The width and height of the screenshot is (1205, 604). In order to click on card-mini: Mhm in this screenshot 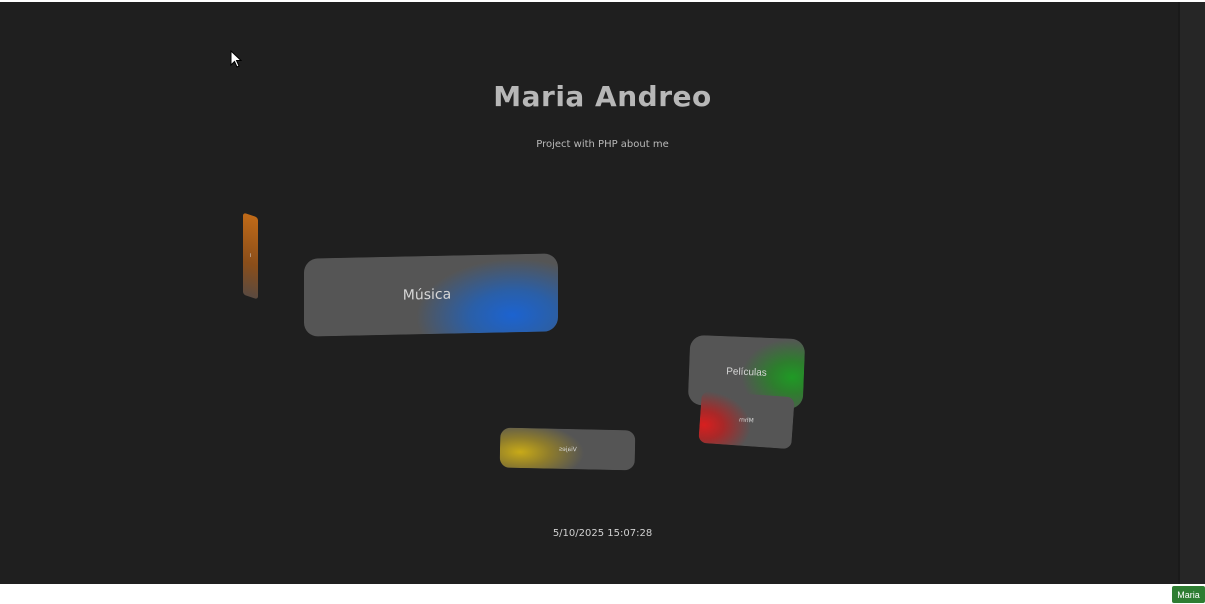, I will do `click(746, 420)`.